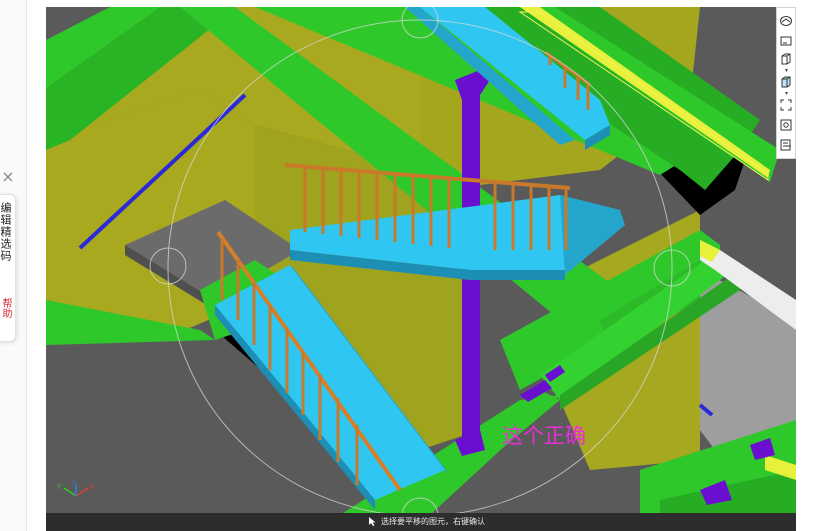 The width and height of the screenshot is (827, 531). I want to click on shaded-box-caret-icon: ▾, so click(787, 94).